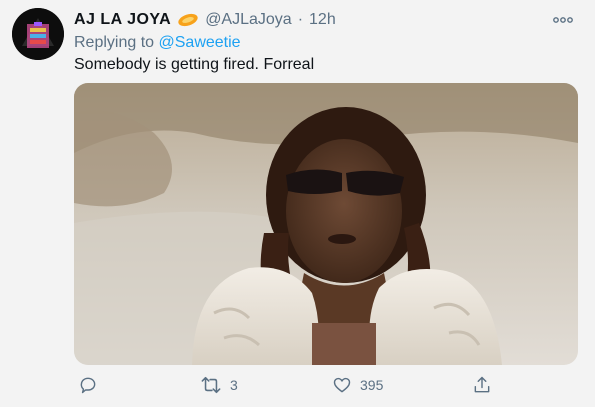 The width and height of the screenshot is (595, 407). I want to click on replying-to-line: Replying to @Saweetie, so click(157, 43).